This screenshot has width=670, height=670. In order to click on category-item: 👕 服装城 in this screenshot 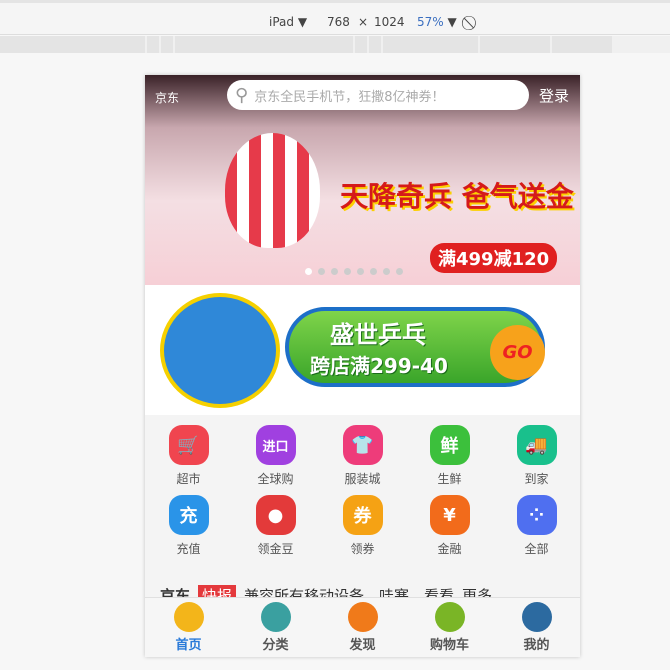, I will do `click(362, 456)`.